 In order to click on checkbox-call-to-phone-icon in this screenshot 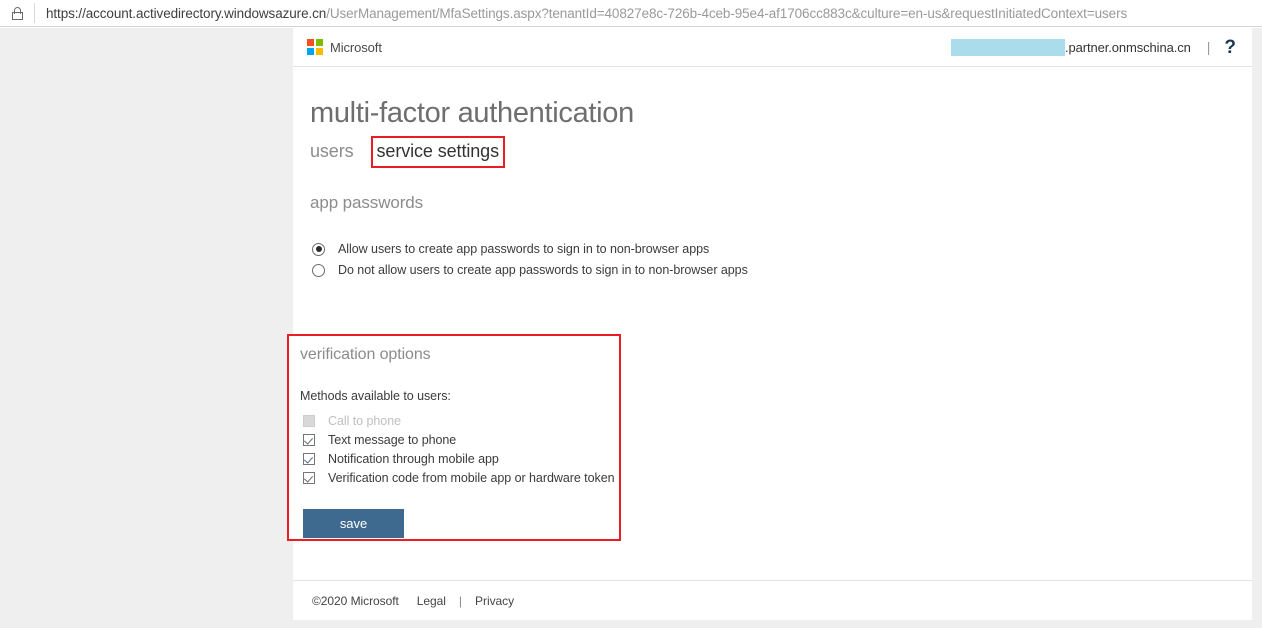, I will do `click(309, 420)`.